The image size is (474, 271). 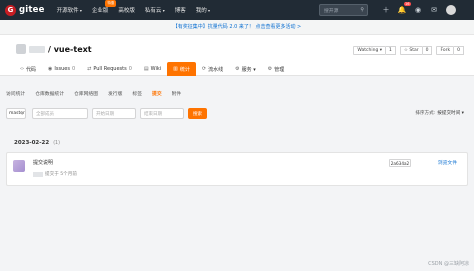 What do you see at coordinates (237, 143) in the screenshot?
I see `commit-date-header: 2023-02-22 (1)` at bounding box center [237, 143].